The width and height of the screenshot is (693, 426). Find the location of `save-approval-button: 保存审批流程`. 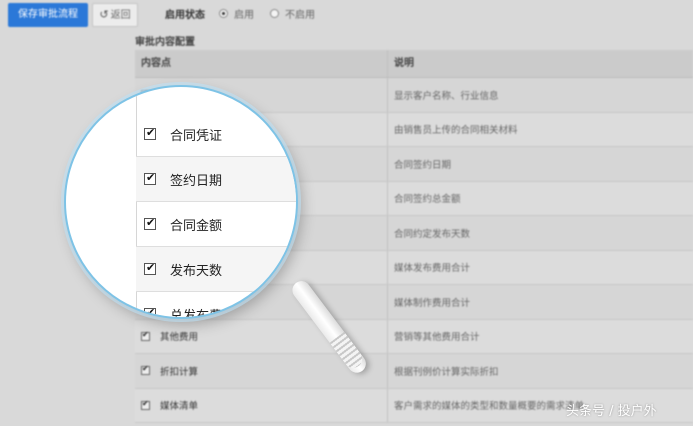

save-approval-button: 保存审批流程 is located at coordinates (48, 15).